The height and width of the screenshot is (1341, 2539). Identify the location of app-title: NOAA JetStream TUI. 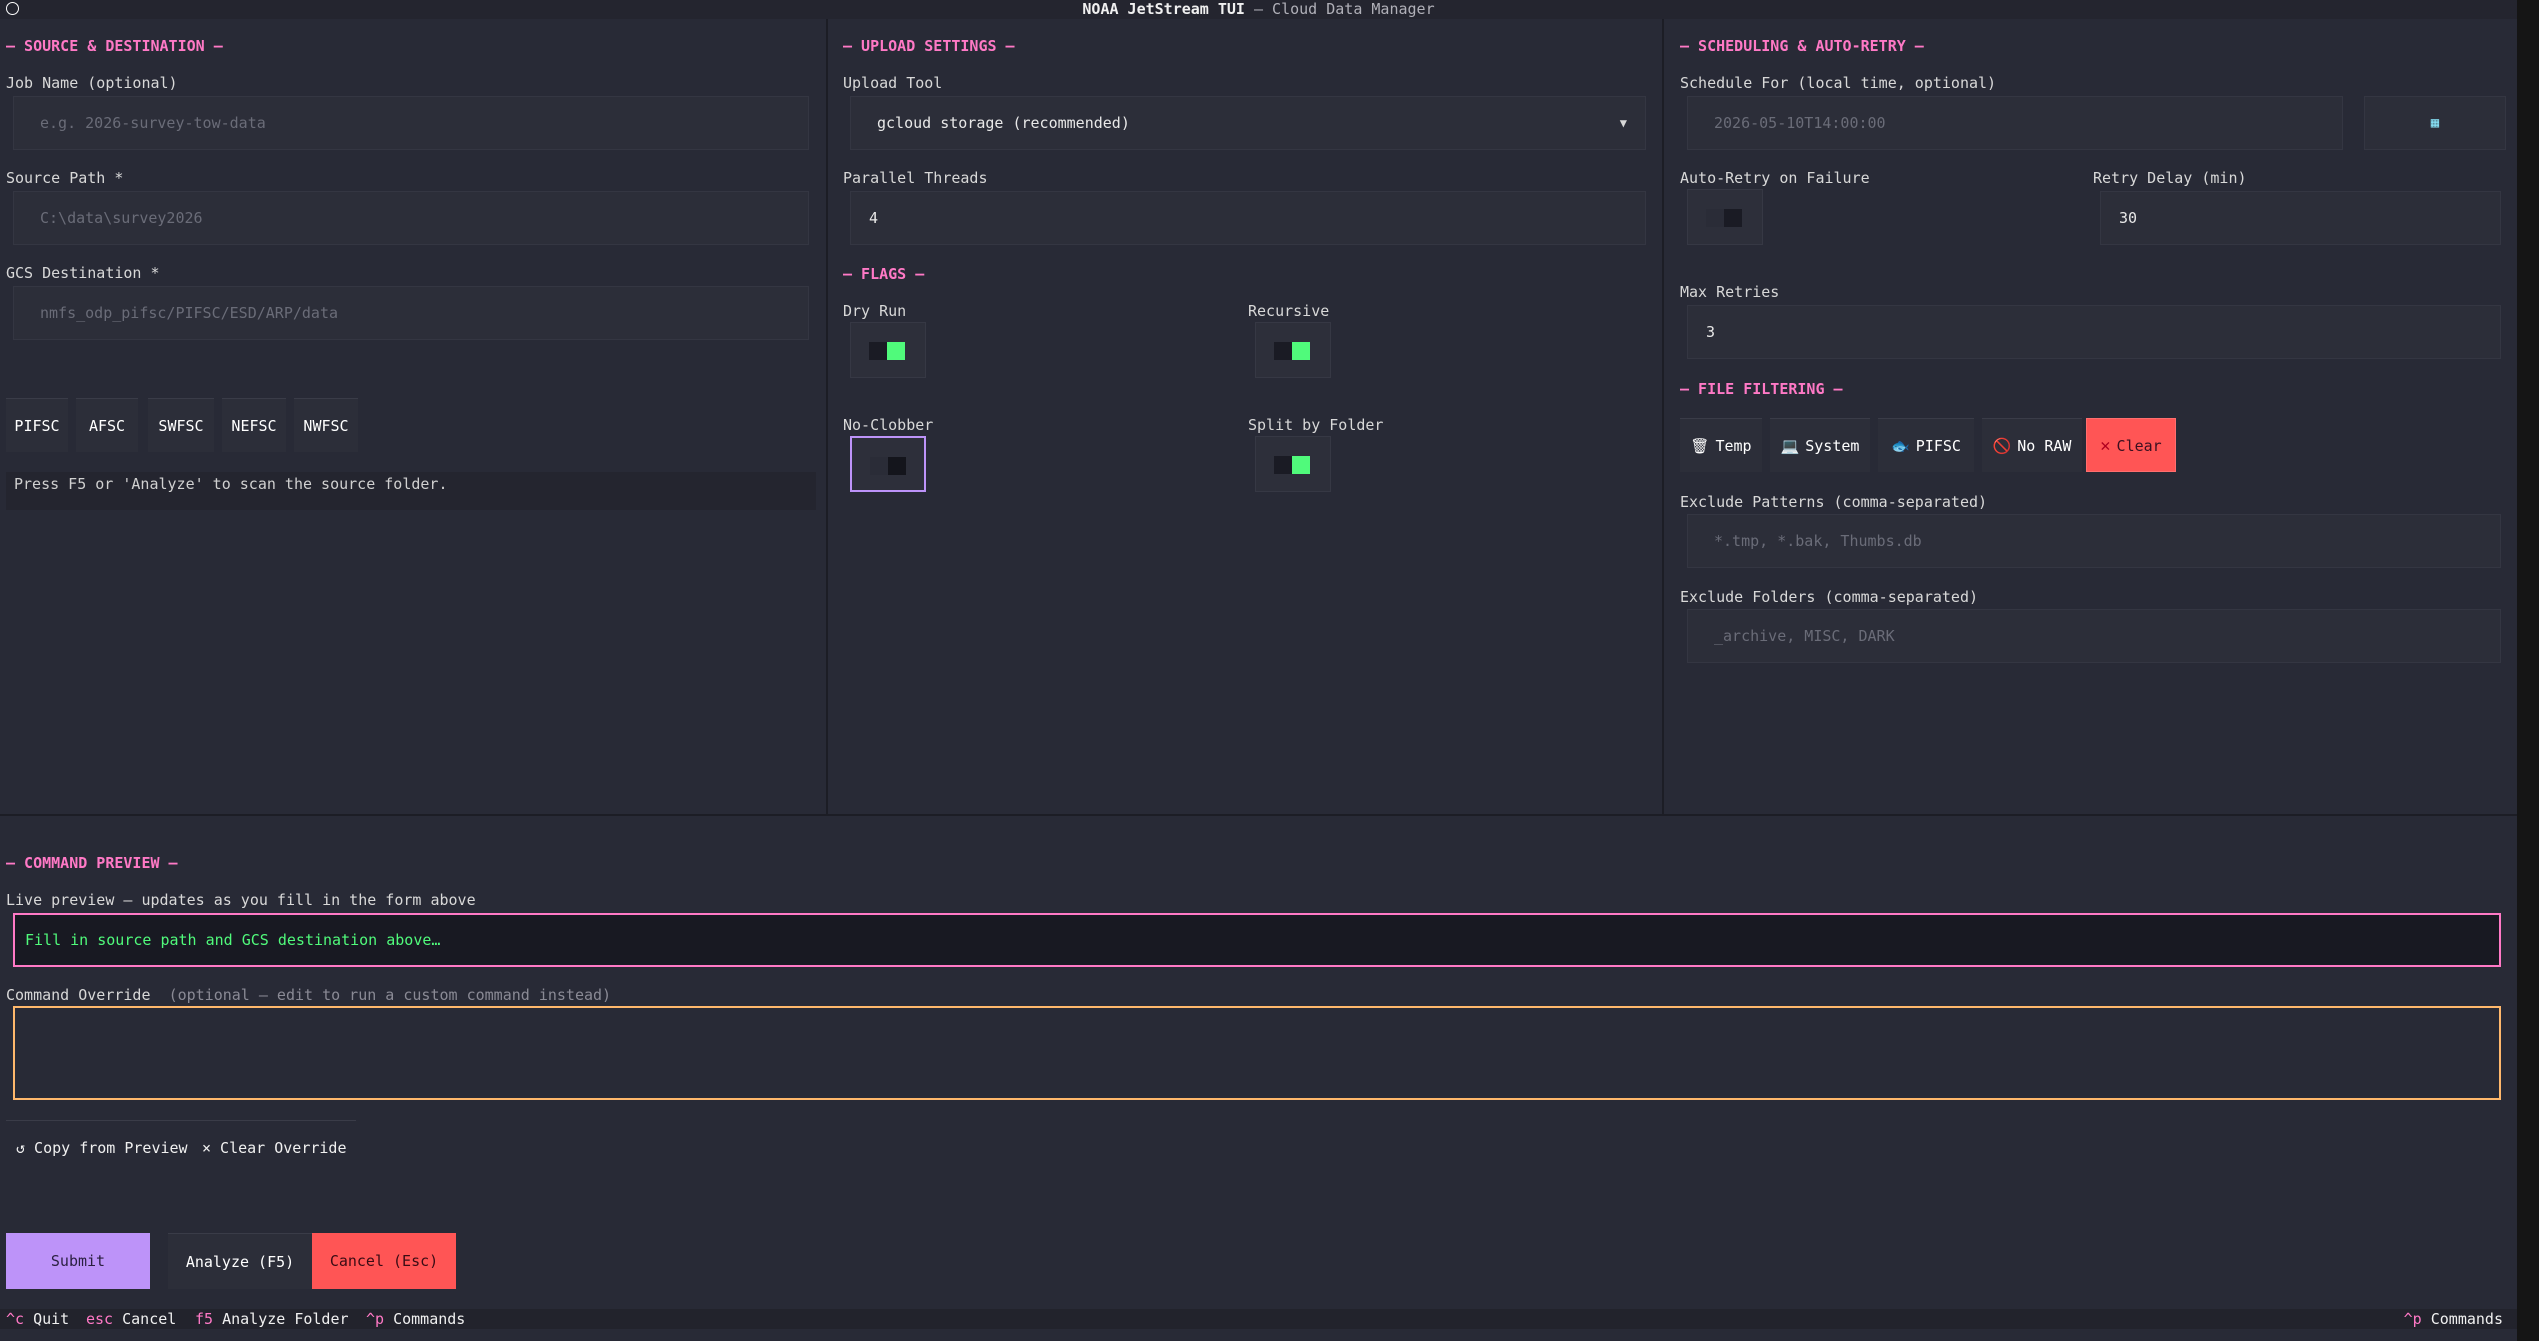
(1163, 9).